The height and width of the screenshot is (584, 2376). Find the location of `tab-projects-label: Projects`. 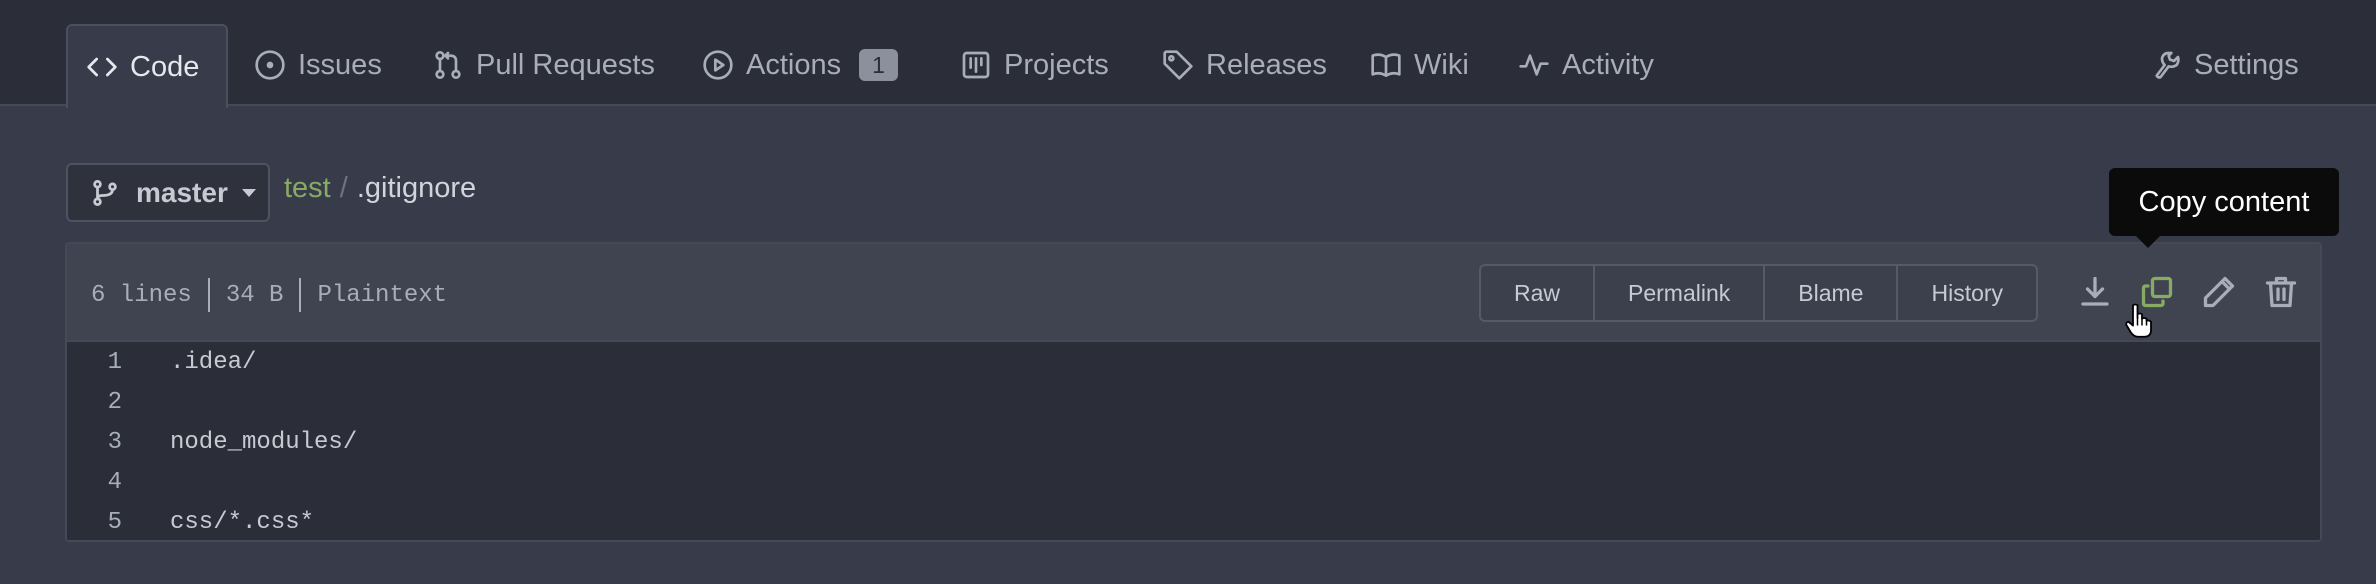

tab-projects-label: Projects is located at coordinates (1056, 64).